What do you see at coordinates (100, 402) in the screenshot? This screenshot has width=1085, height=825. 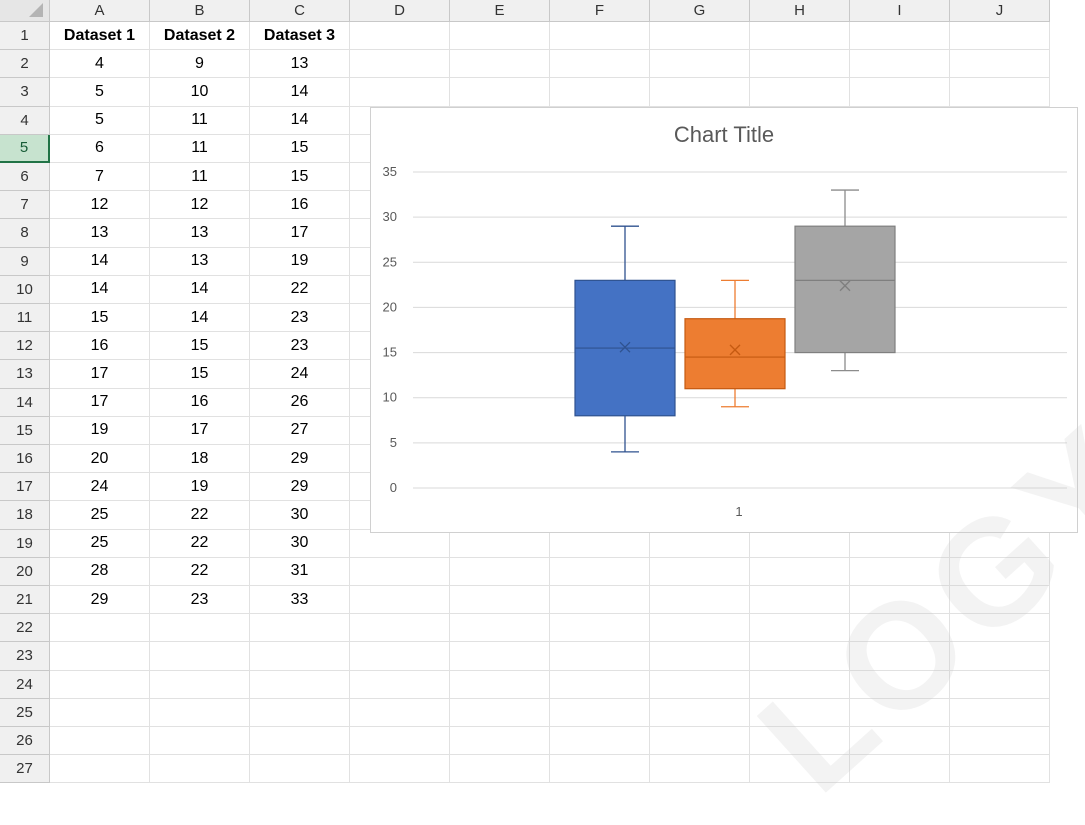 I see `cell-a14: 17` at bounding box center [100, 402].